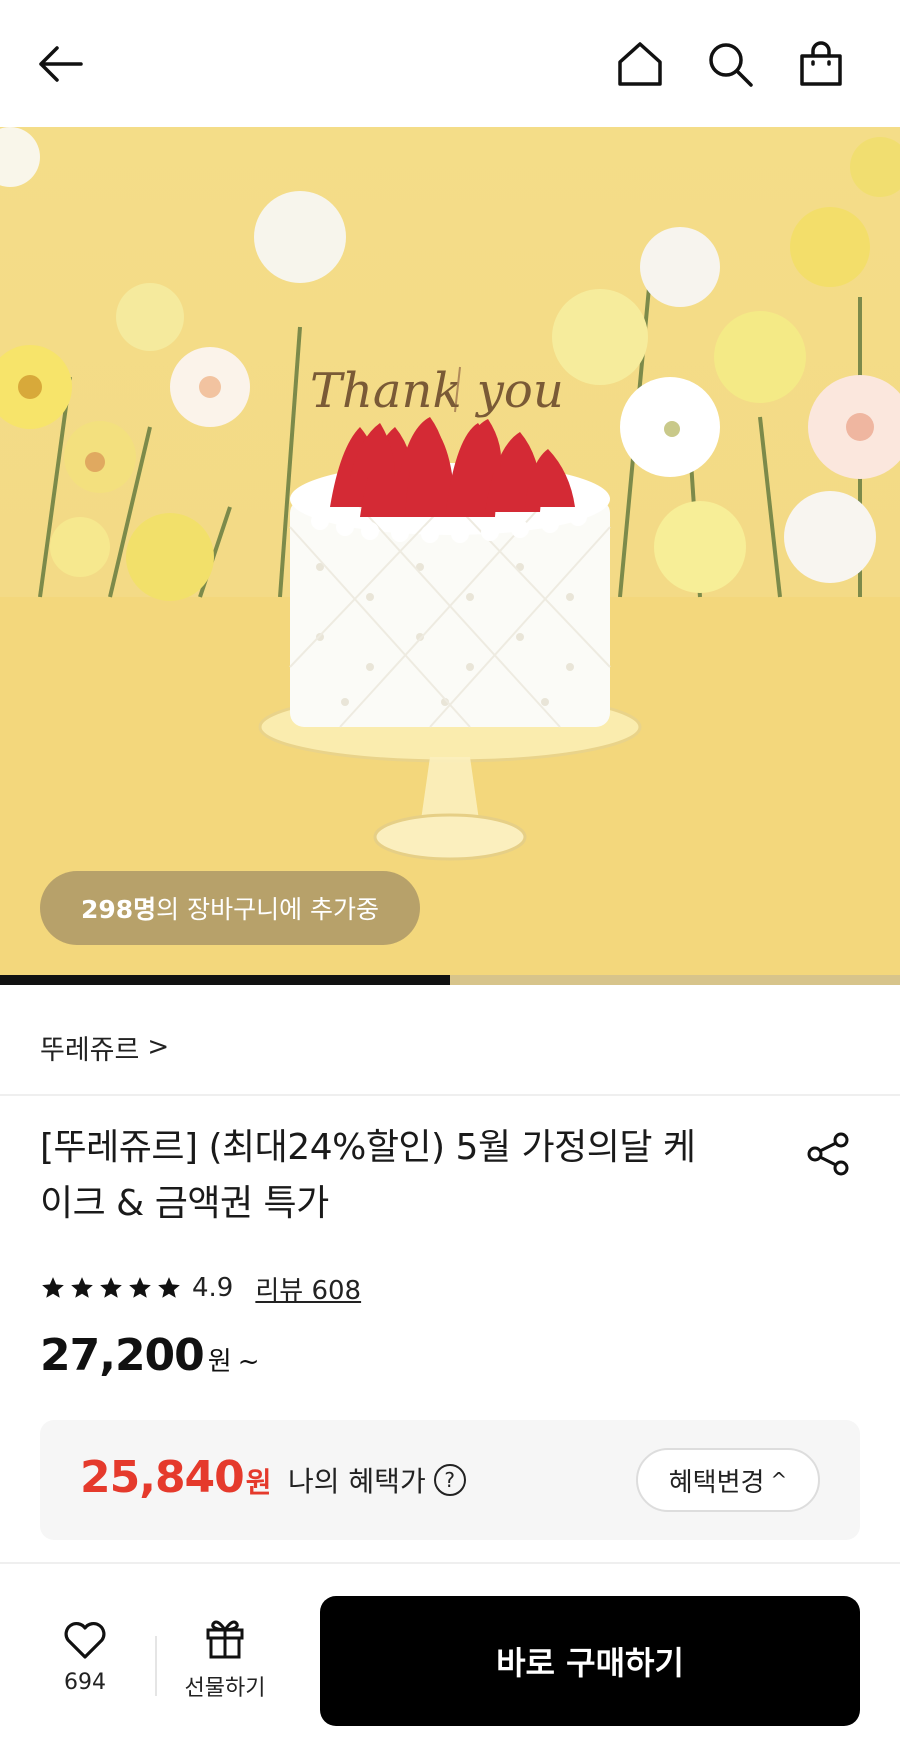 This screenshot has height=1756, width=900. What do you see at coordinates (450, 63) in the screenshot?
I see `top-header` at bounding box center [450, 63].